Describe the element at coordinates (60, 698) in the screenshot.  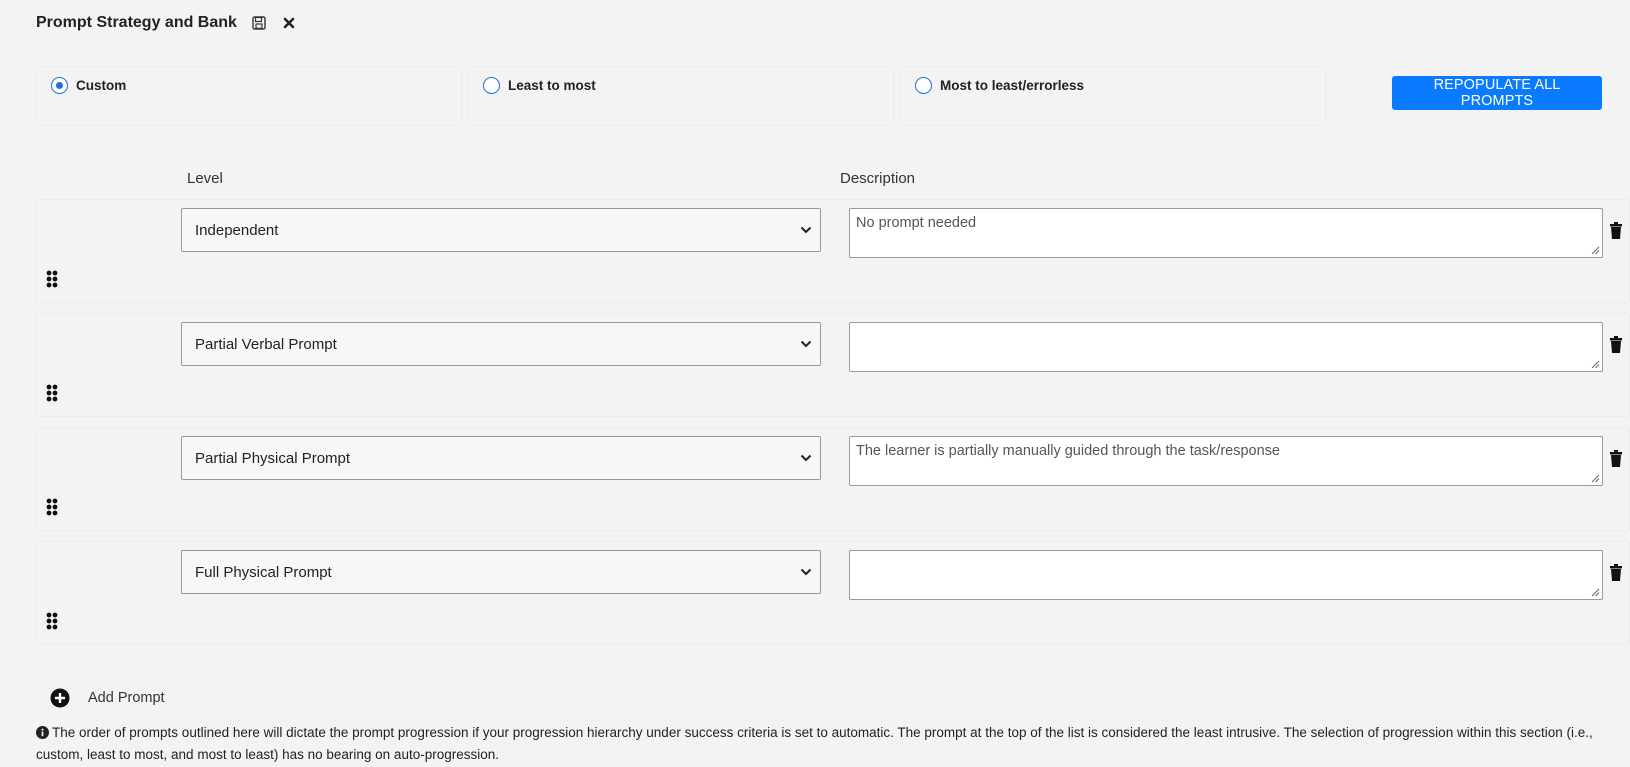
I see `plus-circle-icon` at that location.